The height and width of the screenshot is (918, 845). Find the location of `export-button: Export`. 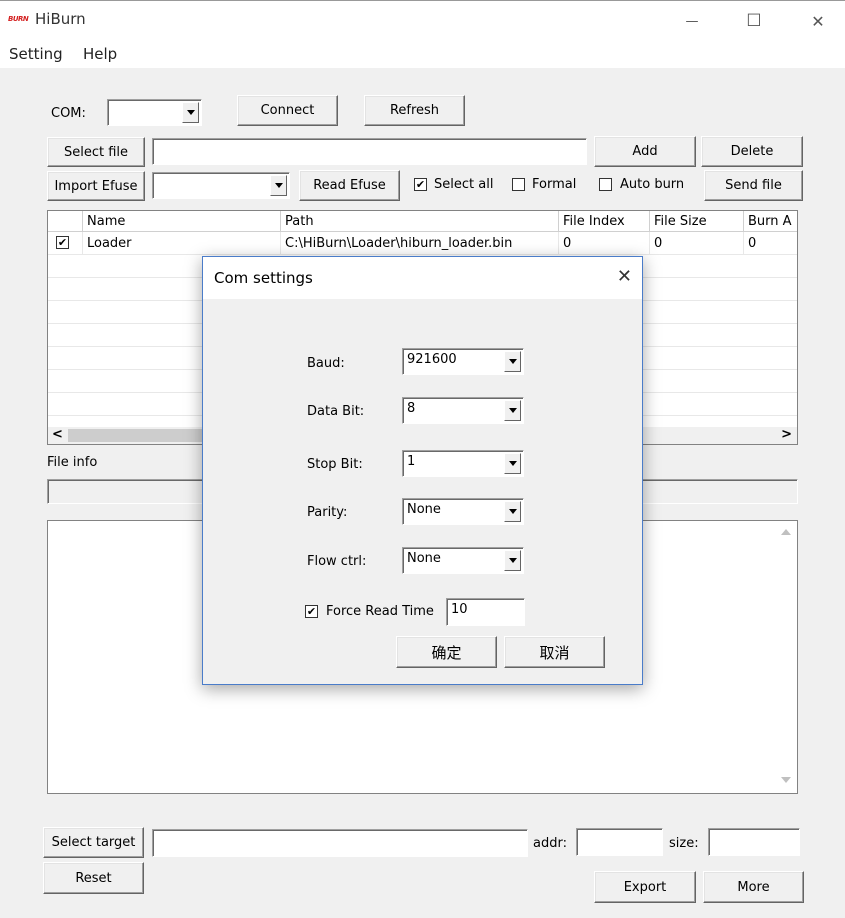

export-button: Export is located at coordinates (645, 887).